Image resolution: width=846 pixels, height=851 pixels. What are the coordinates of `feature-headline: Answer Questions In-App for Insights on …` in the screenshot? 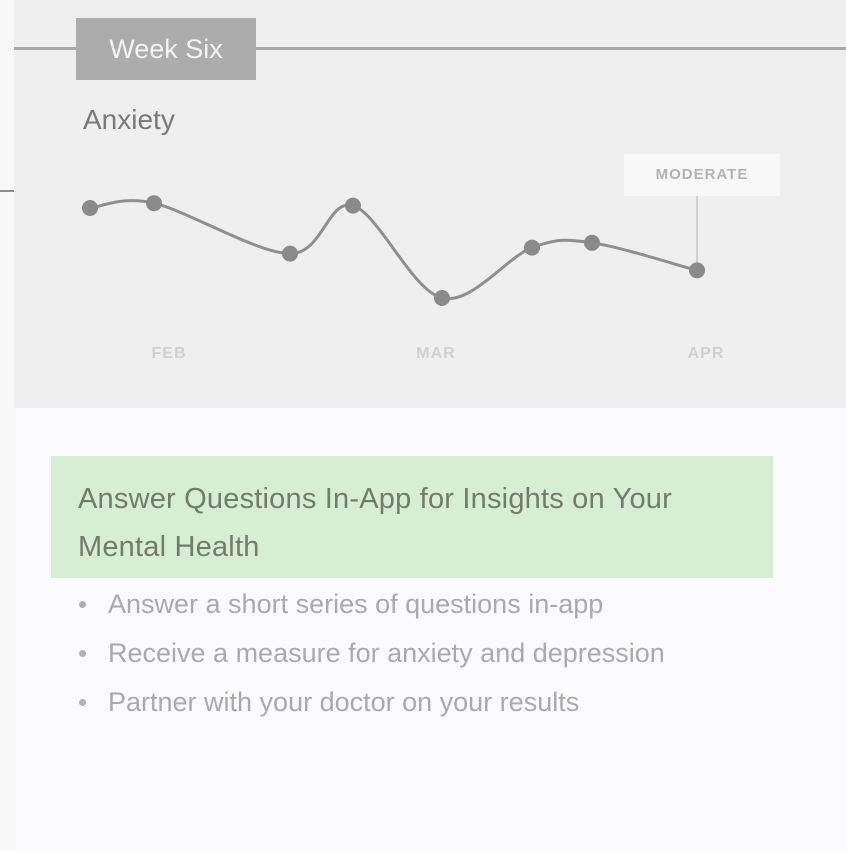 It's located at (375, 523).